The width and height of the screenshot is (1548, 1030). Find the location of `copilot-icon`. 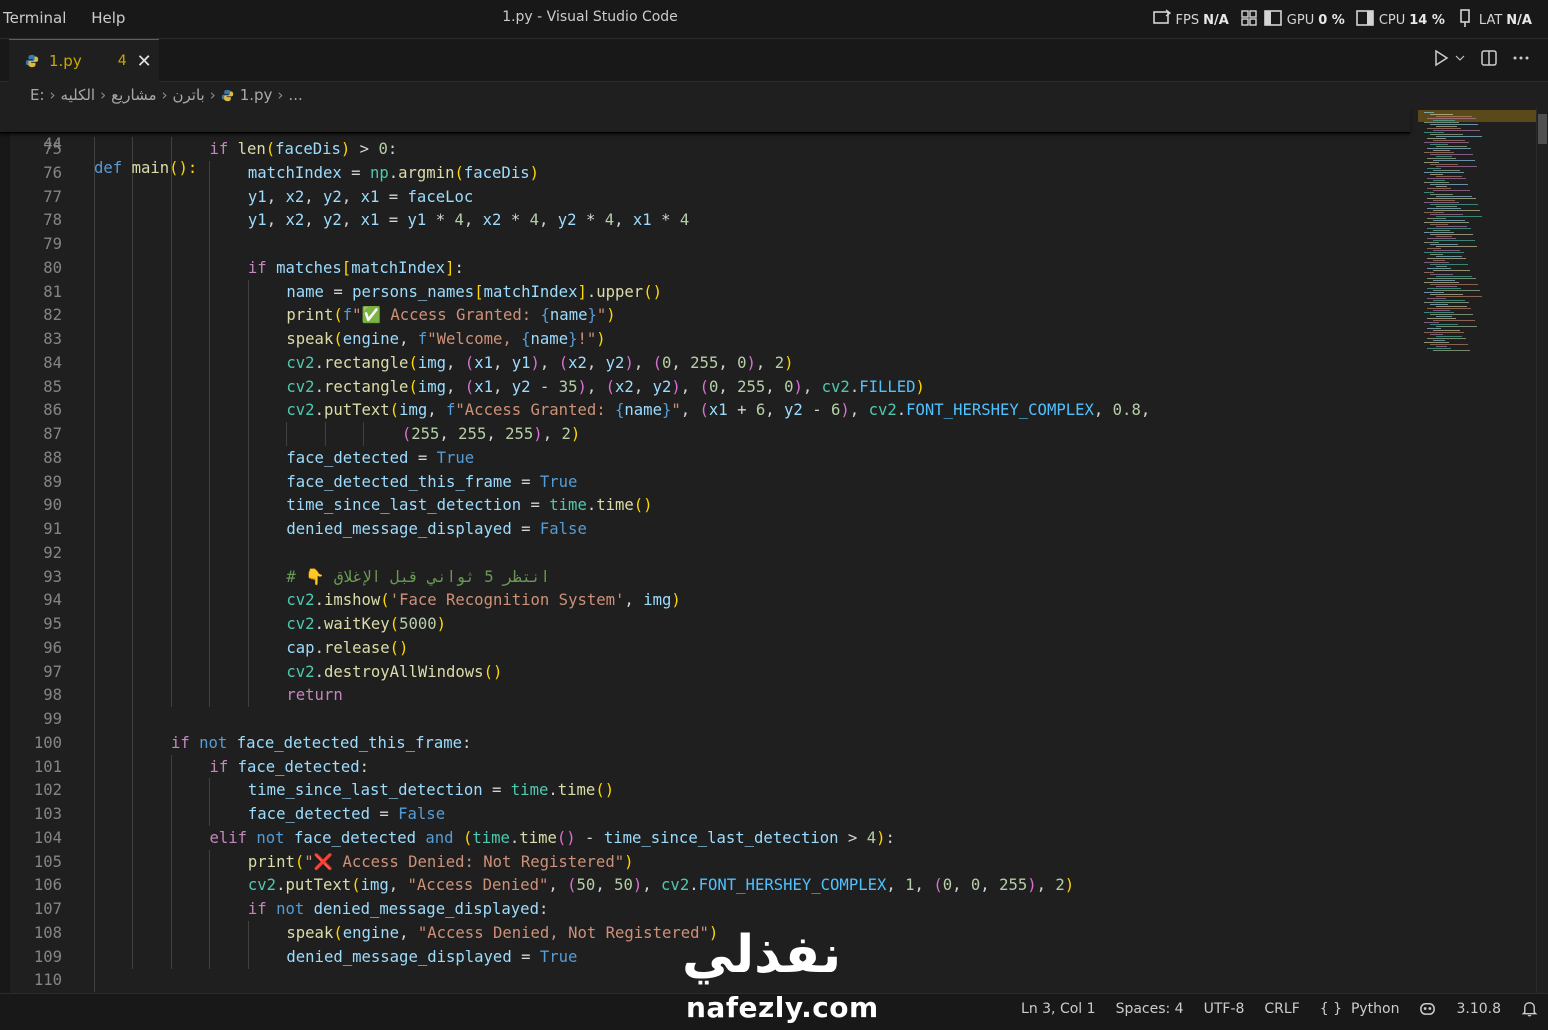

copilot-icon is located at coordinates (1427, 1008).